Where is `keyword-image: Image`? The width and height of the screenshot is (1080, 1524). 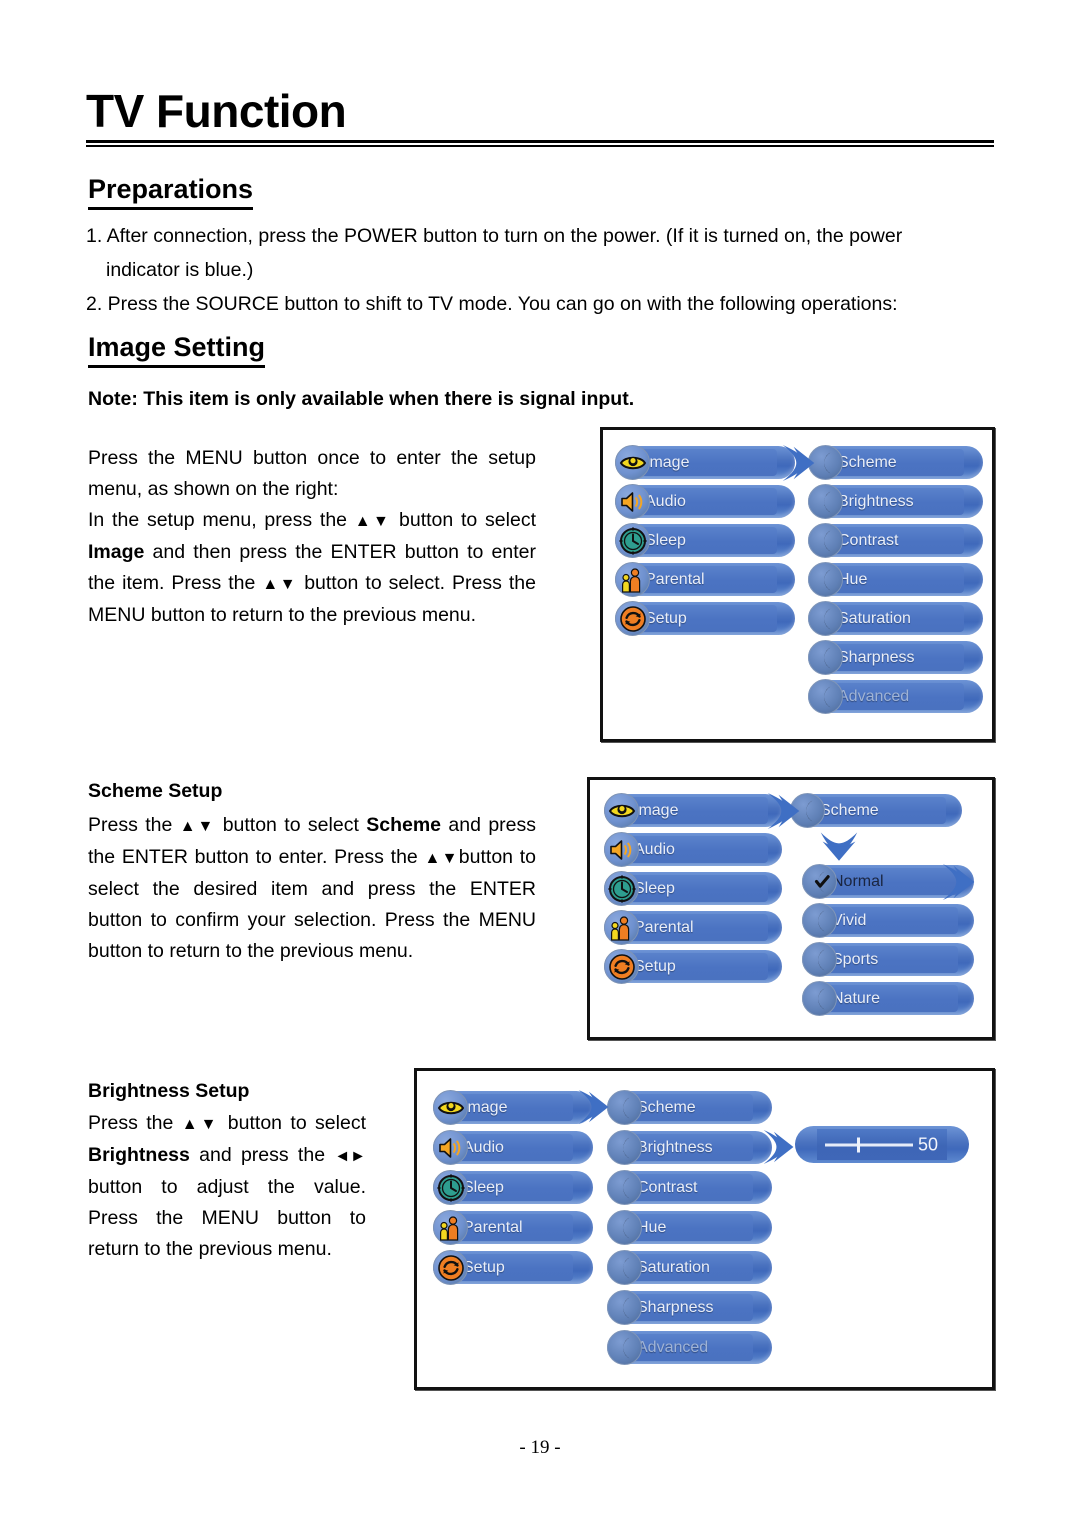 keyword-image: Image is located at coordinates (116, 552).